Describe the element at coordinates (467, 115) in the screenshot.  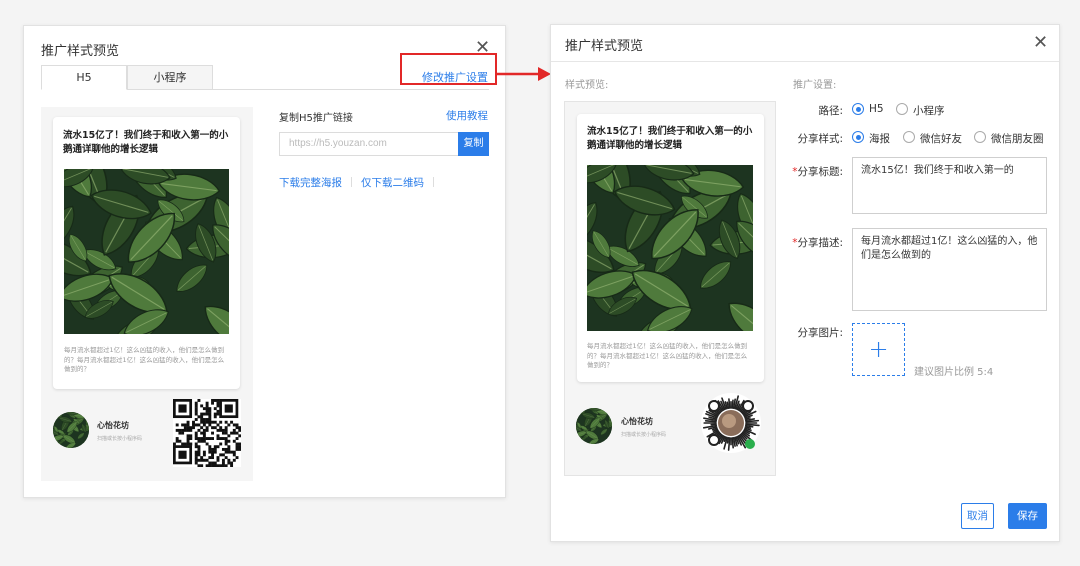
I see `tutorial-link: 使用教程` at that location.